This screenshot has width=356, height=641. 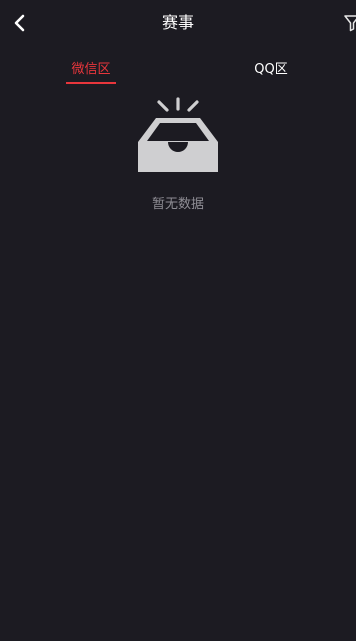 What do you see at coordinates (91, 69) in the screenshot?
I see `tab-wechat-label: 微信区` at bounding box center [91, 69].